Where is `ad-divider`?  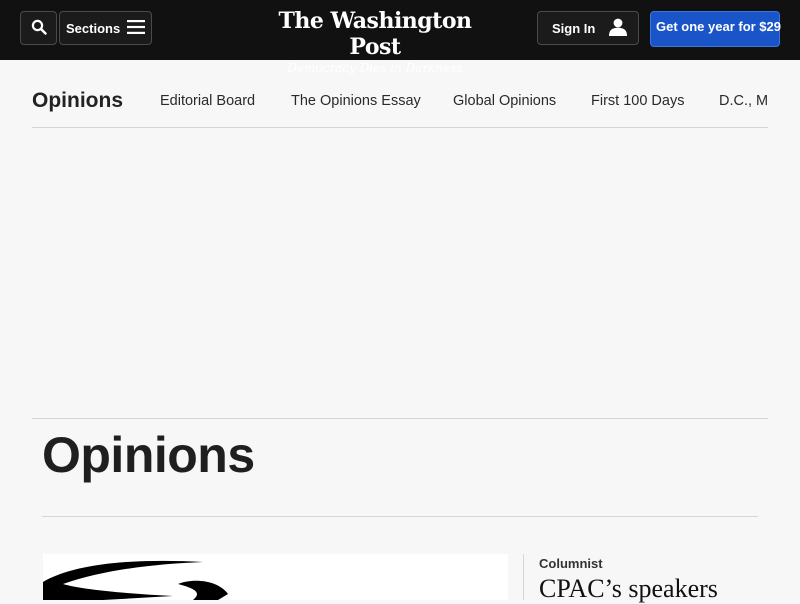 ad-divider is located at coordinates (400, 418).